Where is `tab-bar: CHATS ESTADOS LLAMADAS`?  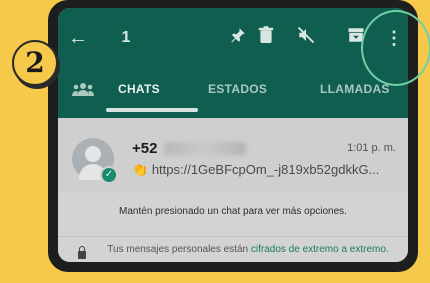 tab-bar: CHATS ESTADOS LLAMADAS is located at coordinates (233, 92).